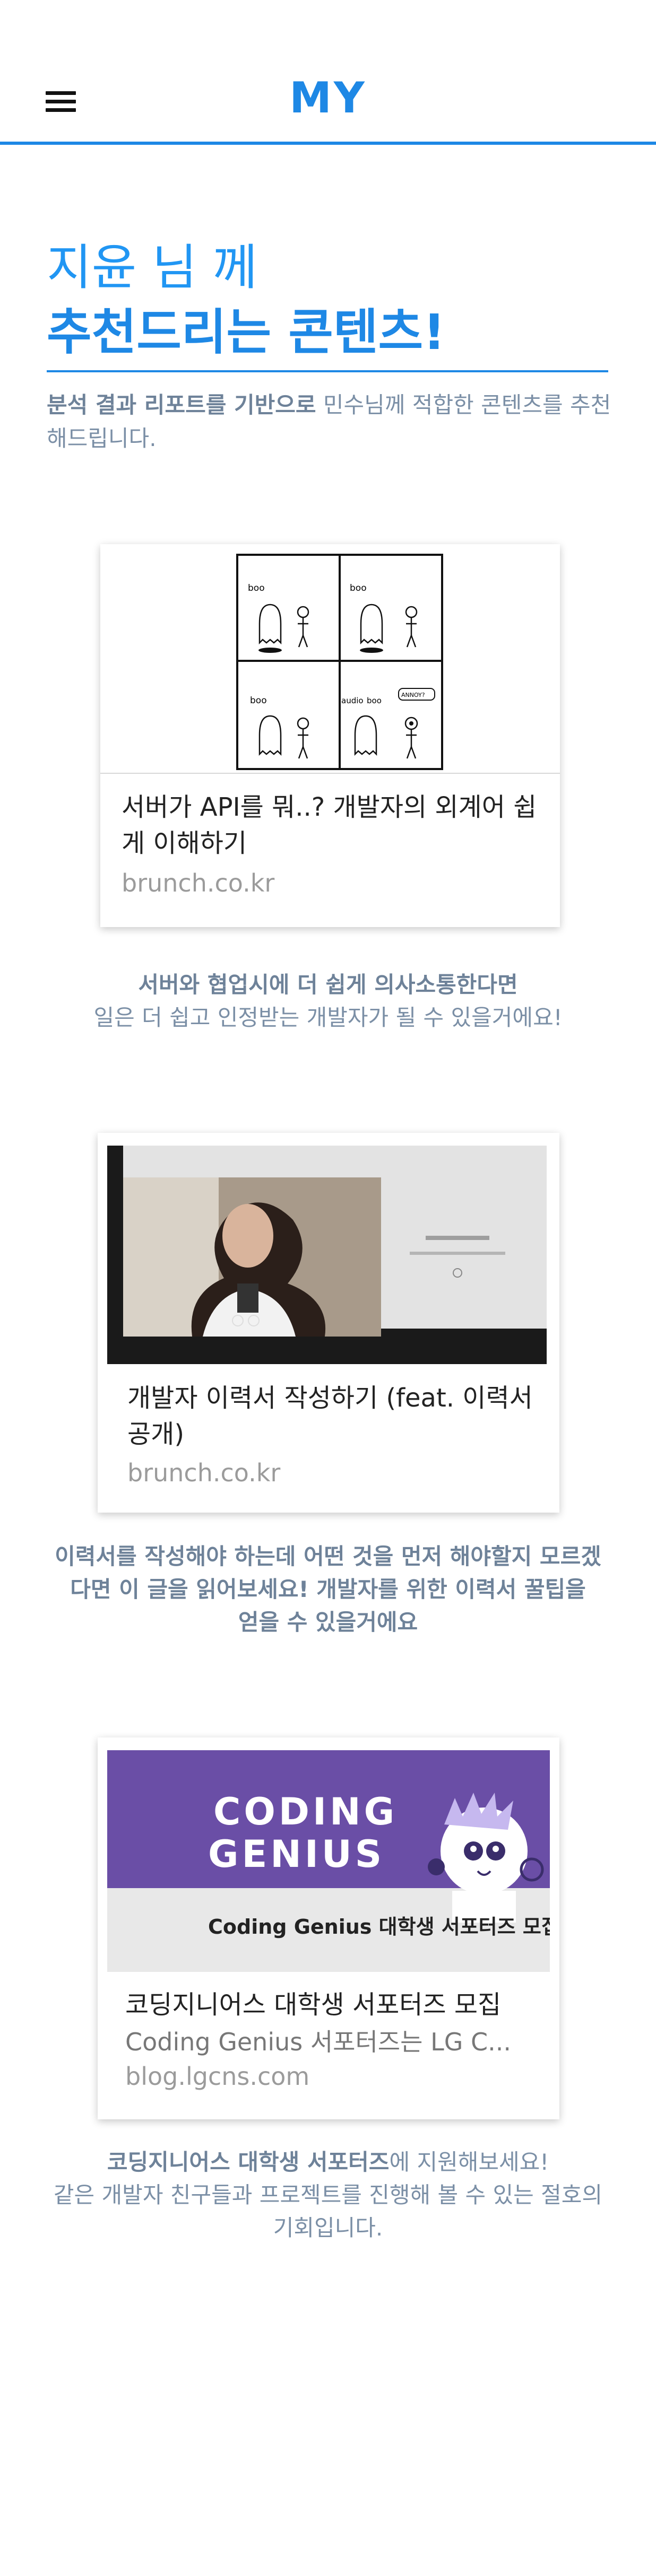 The height and width of the screenshot is (2576, 656). What do you see at coordinates (328, 1018) in the screenshot?
I see `caption-rest: 일은 더 쉽고 인정받는 개발자가 될 수 있을거에요!` at bounding box center [328, 1018].